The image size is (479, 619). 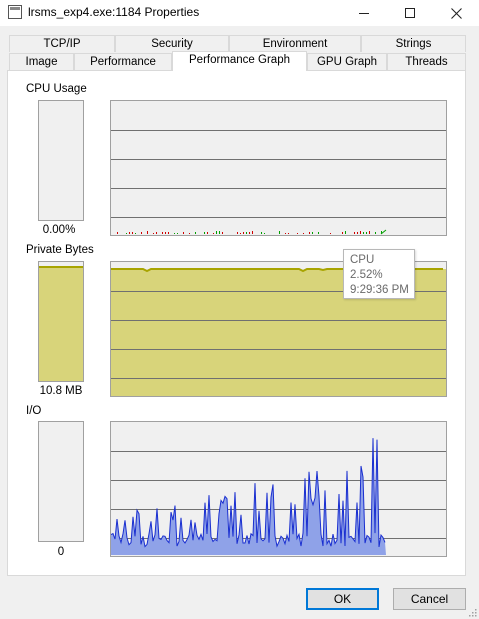 What do you see at coordinates (426, 61) in the screenshot?
I see `tab-threads: Threads` at bounding box center [426, 61].